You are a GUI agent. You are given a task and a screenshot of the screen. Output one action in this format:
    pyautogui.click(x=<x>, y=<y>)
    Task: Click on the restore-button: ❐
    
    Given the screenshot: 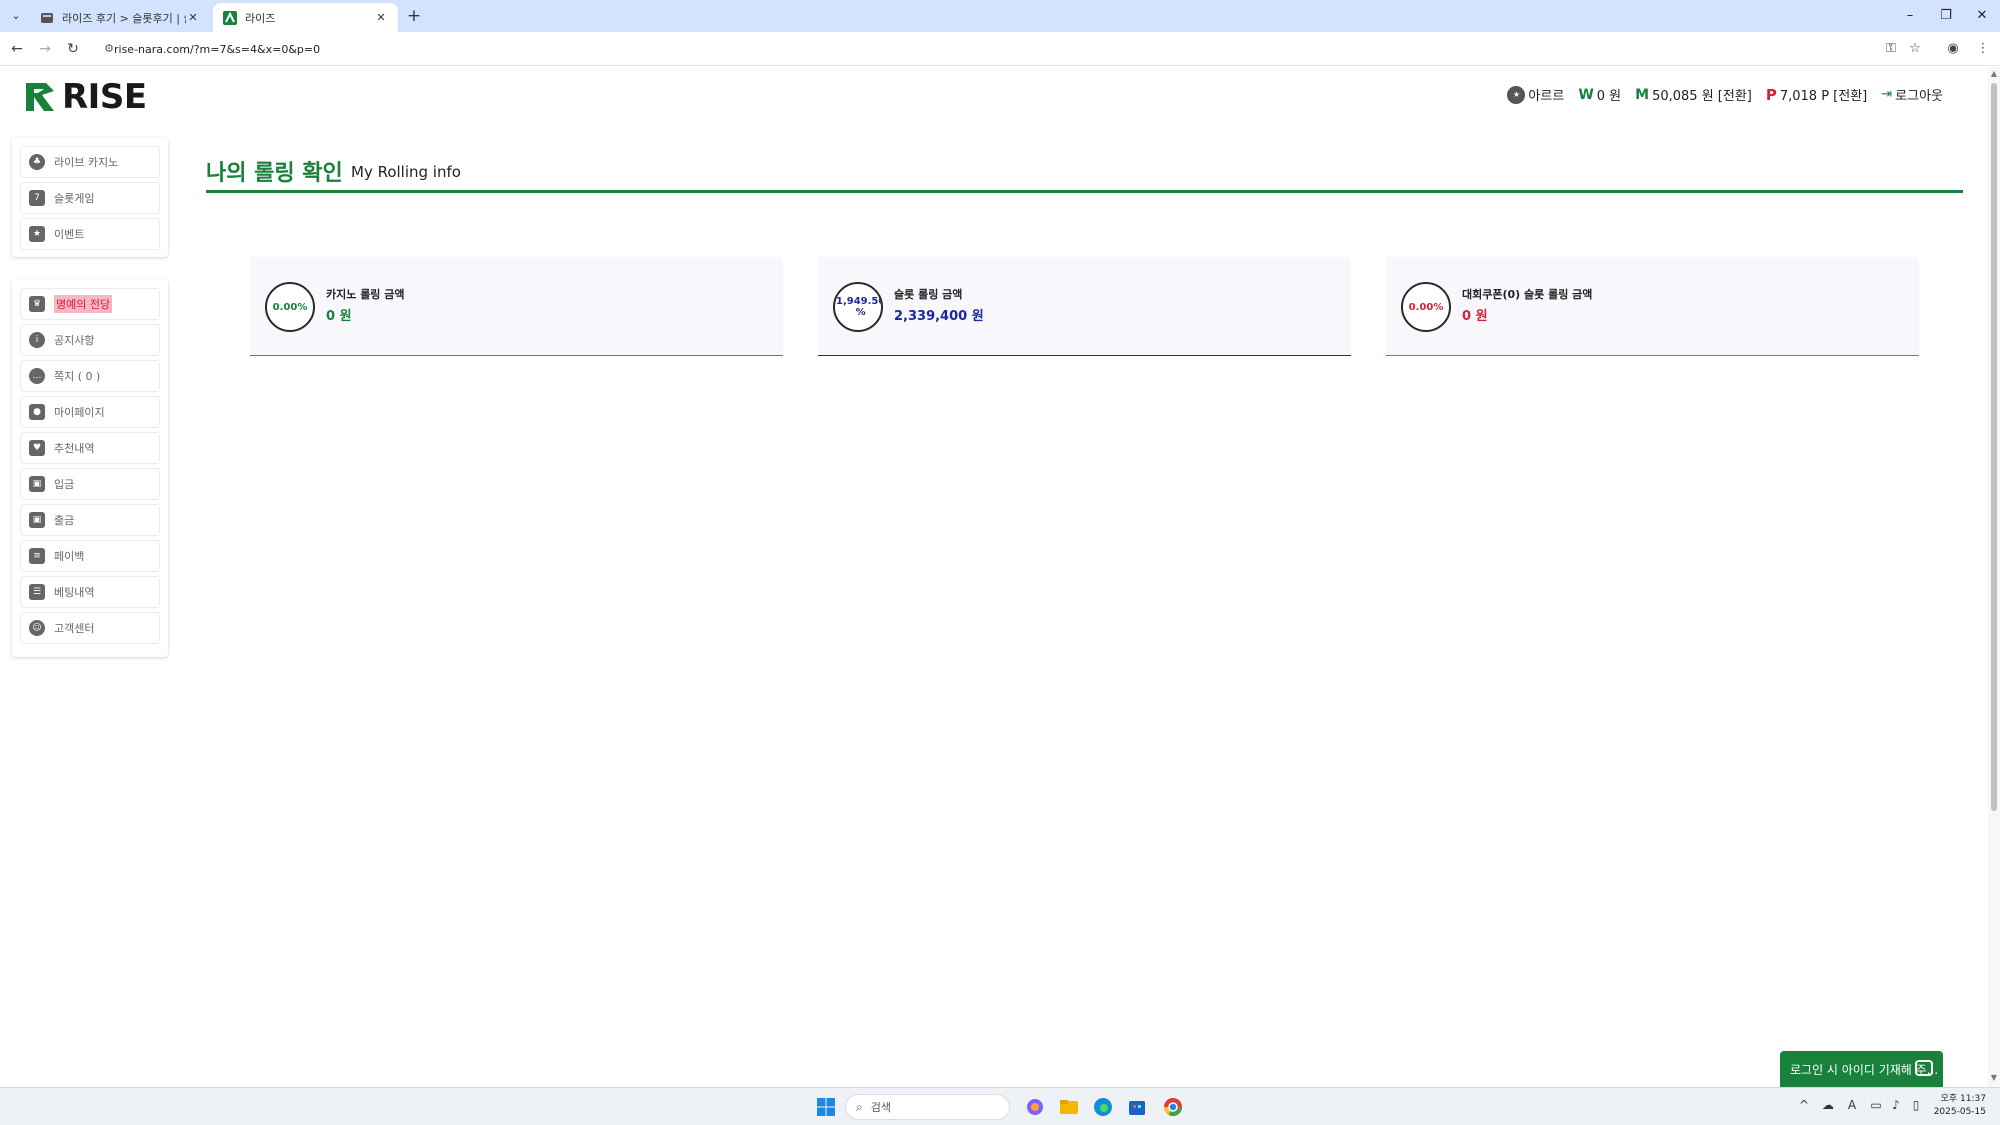 What is the action you would take?
    pyautogui.click(x=1946, y=16)
    